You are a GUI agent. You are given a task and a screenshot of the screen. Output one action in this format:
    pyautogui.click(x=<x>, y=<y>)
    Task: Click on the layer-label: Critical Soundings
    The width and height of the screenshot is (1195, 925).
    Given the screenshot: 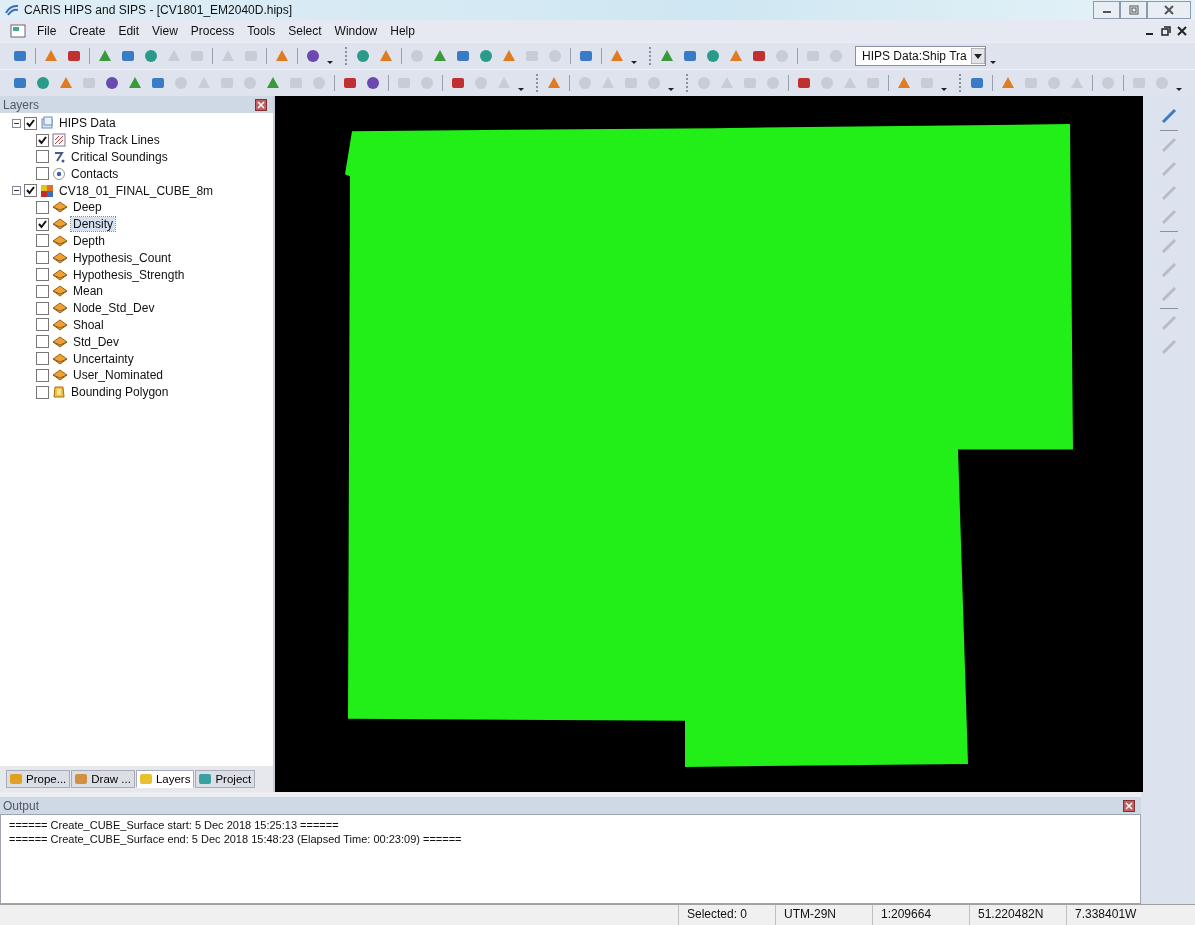 What is the action you would take?
    pyautogui.click(x=119, y=157)
    